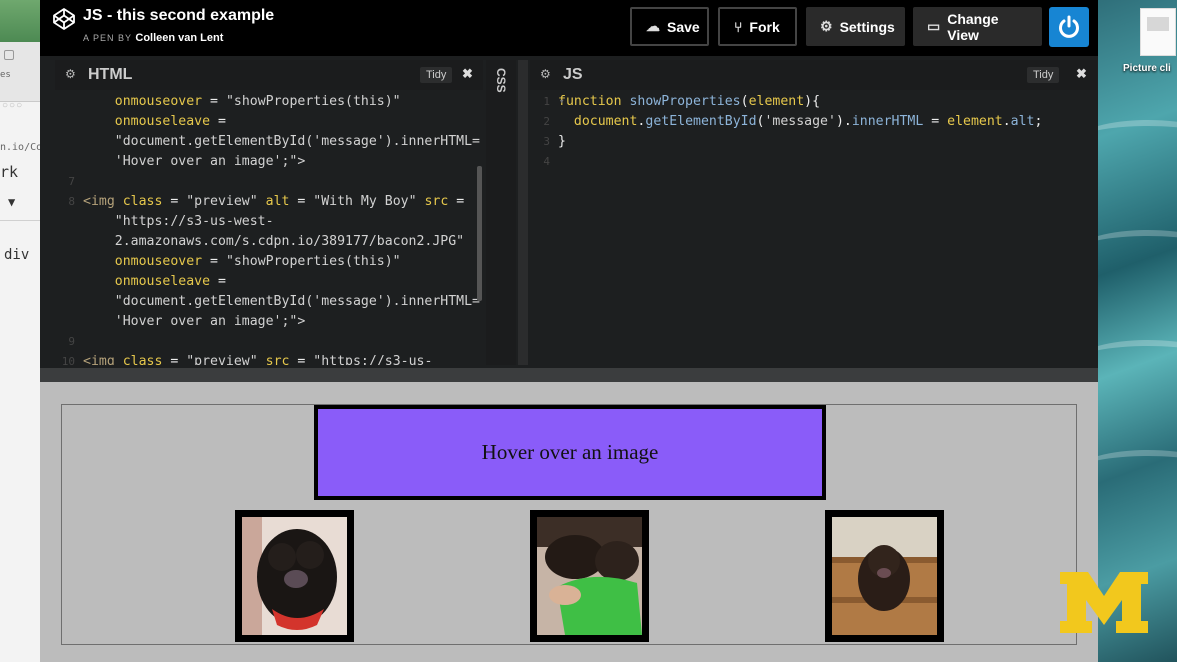 The width and height of the screenshot is (1177, 662). I want to click on pen-byline: A PEN BY Colleen van Lent, so click(153, 38).